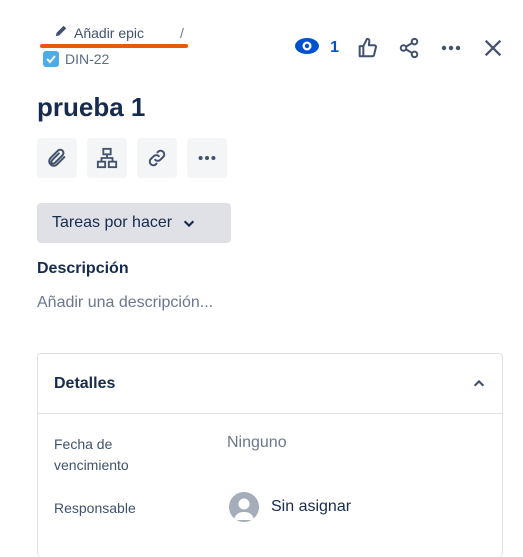 The image size is (523, 557). I want to click on due-date-label-line2: vencimiento, so click(91, 465).